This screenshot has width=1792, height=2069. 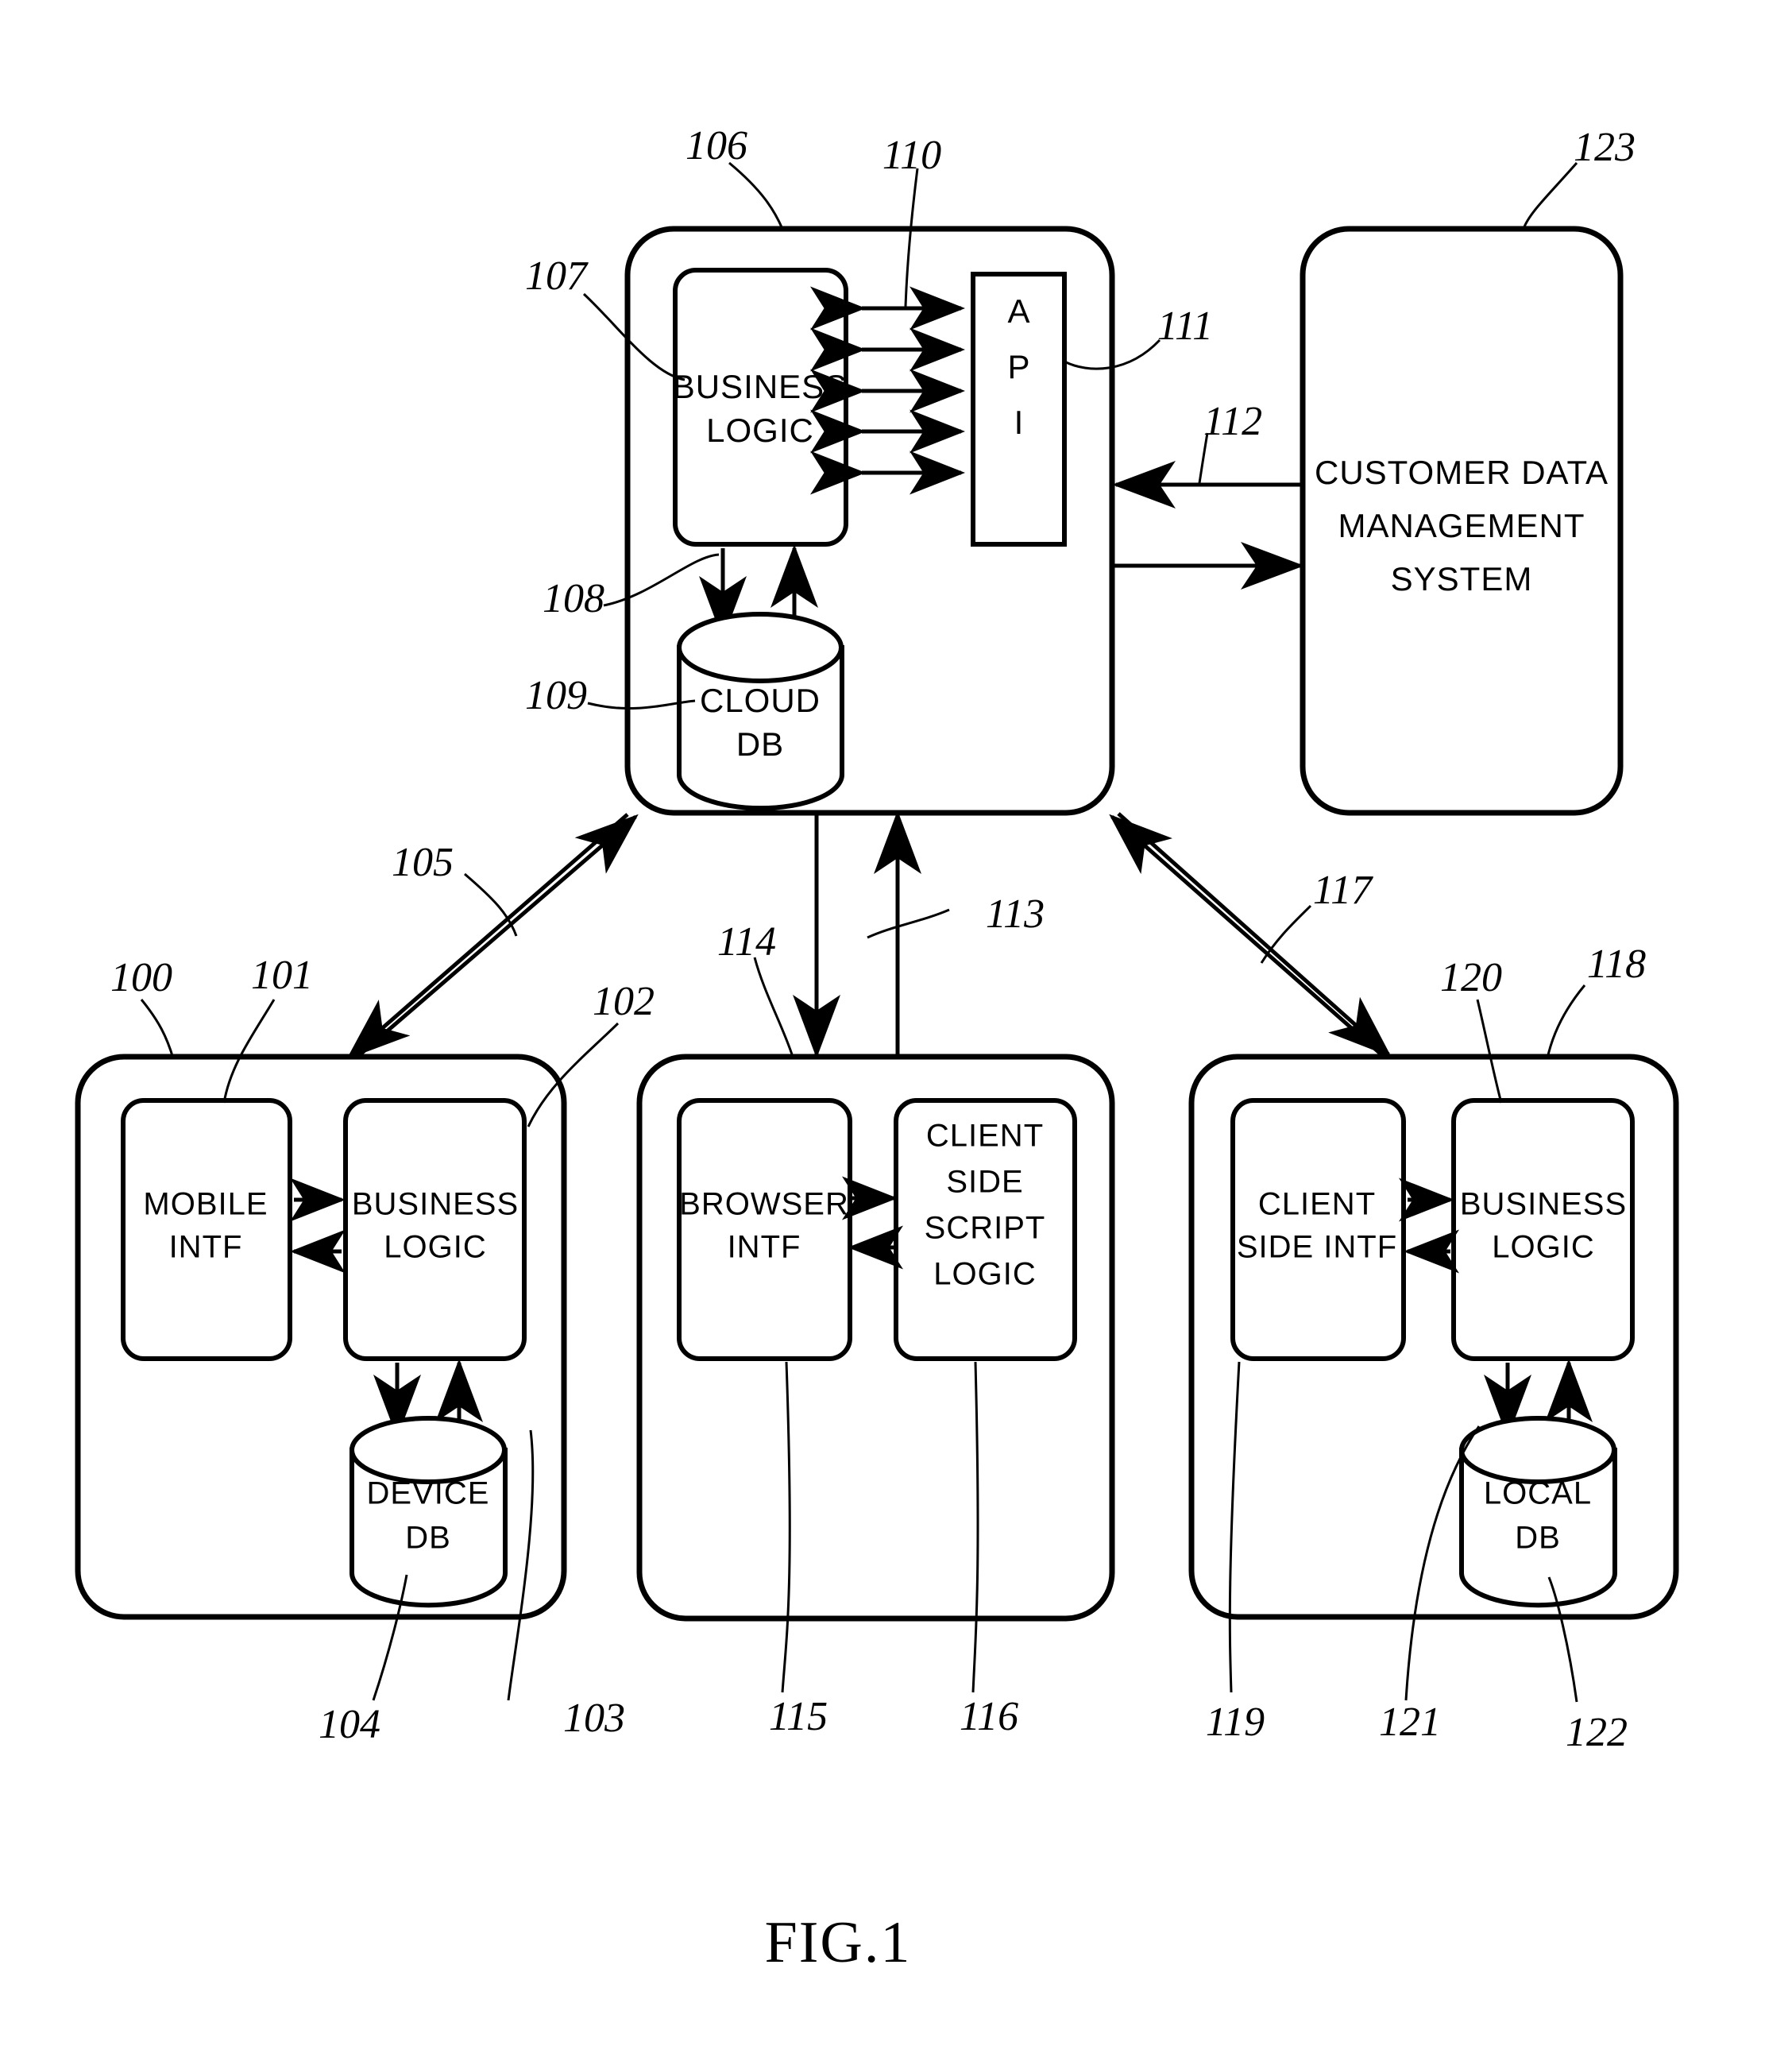 I want to click on ref-100: 100, so click(x=141, y=977).